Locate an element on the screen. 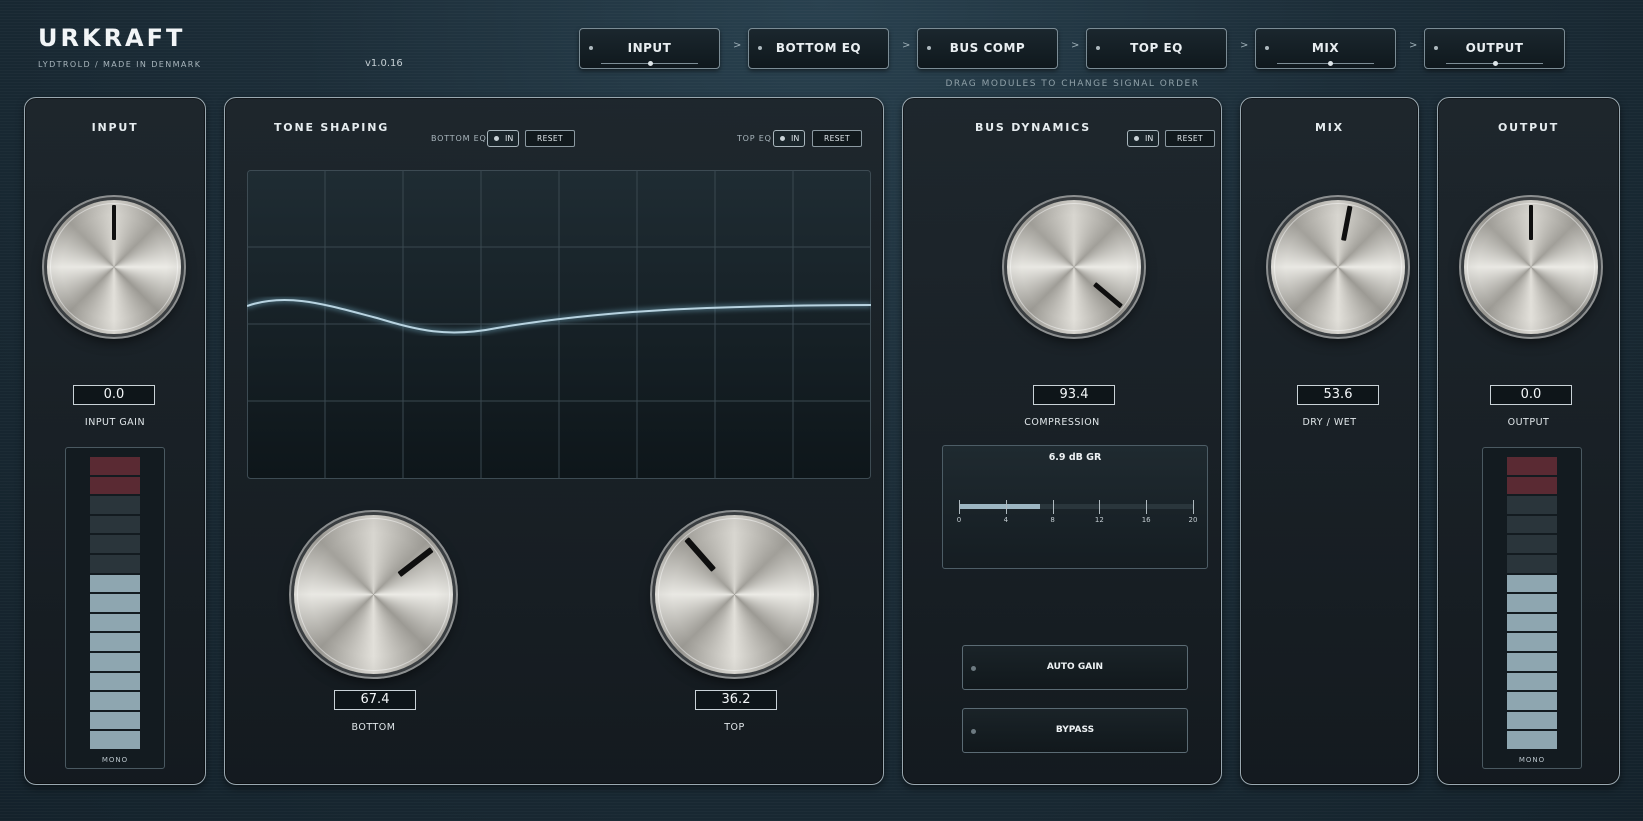  gr-tick-label: 0 is located at coordinates (959, 520).